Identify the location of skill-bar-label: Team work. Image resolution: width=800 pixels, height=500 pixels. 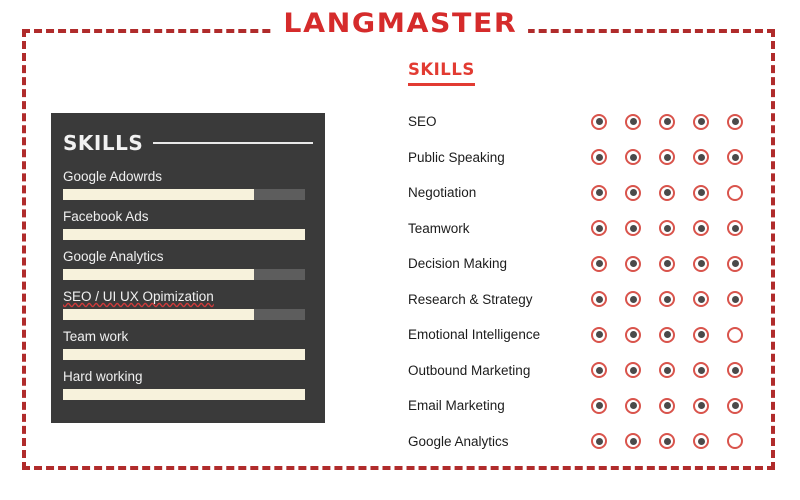
(96, 336).